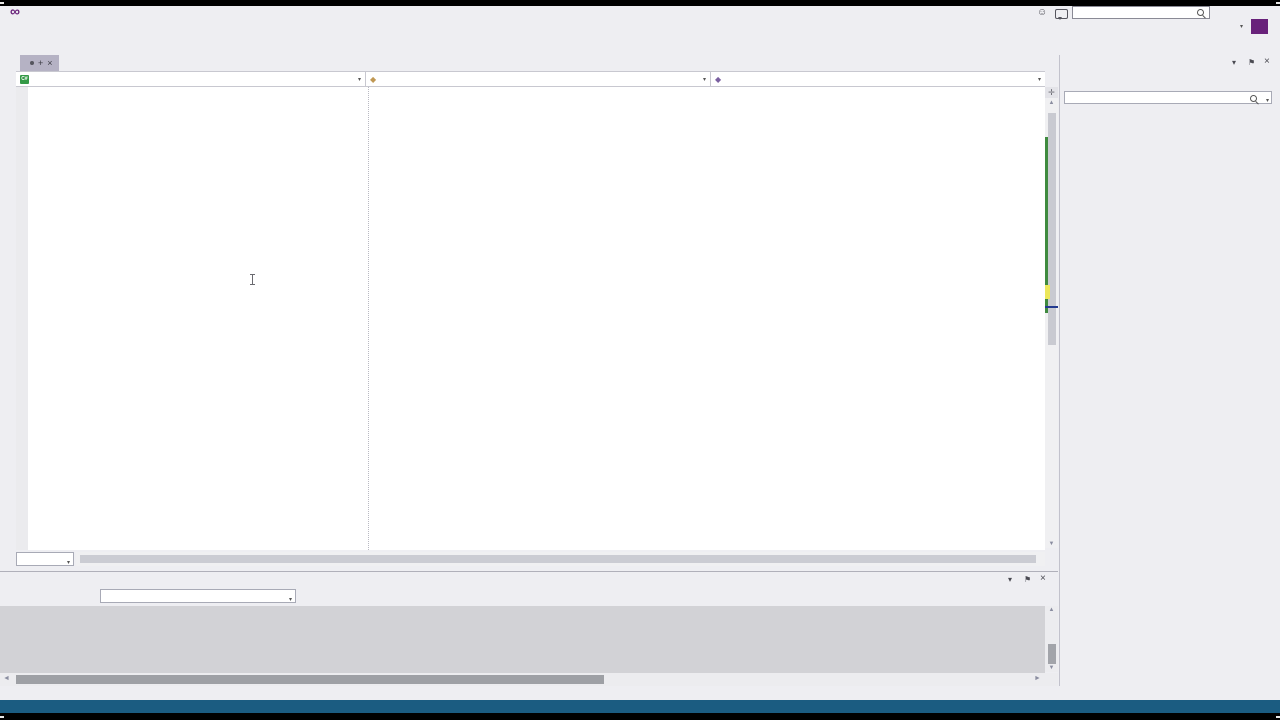  Describe the element at coordinates (878, 79) in the screenshot. I see `member-dropdown: ◆ ▾` at that location.